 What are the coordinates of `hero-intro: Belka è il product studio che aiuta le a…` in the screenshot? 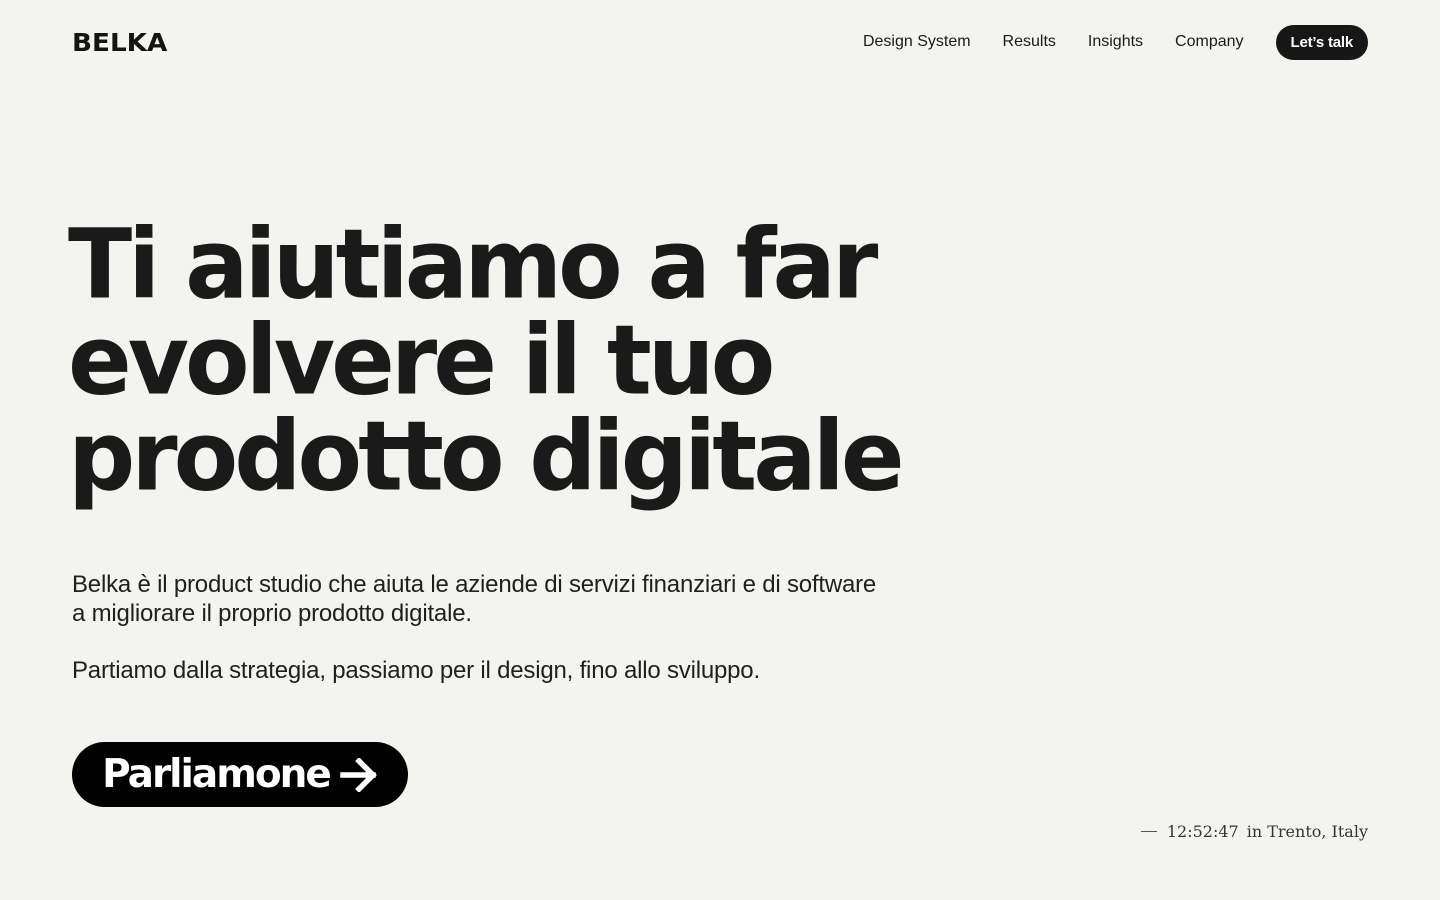 It's located at (482, 627).